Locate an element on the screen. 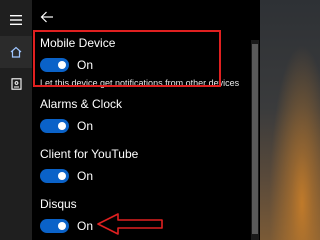  setting-client-for-youtube: Client for YouTube On is located at coordinates (89, 165).